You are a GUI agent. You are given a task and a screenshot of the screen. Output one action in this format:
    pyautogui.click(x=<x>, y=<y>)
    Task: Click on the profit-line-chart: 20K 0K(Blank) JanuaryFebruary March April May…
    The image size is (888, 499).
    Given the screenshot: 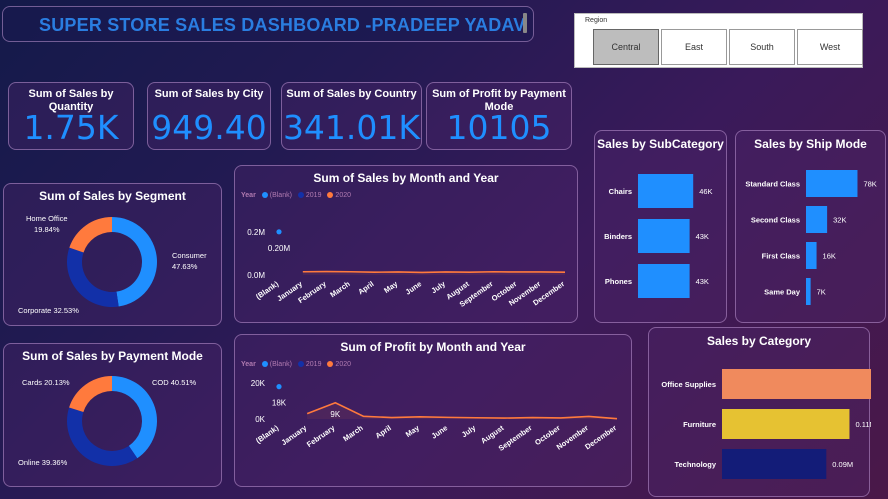 What is the action you would take?
    pyautogui.click(x=434, y=411)
    